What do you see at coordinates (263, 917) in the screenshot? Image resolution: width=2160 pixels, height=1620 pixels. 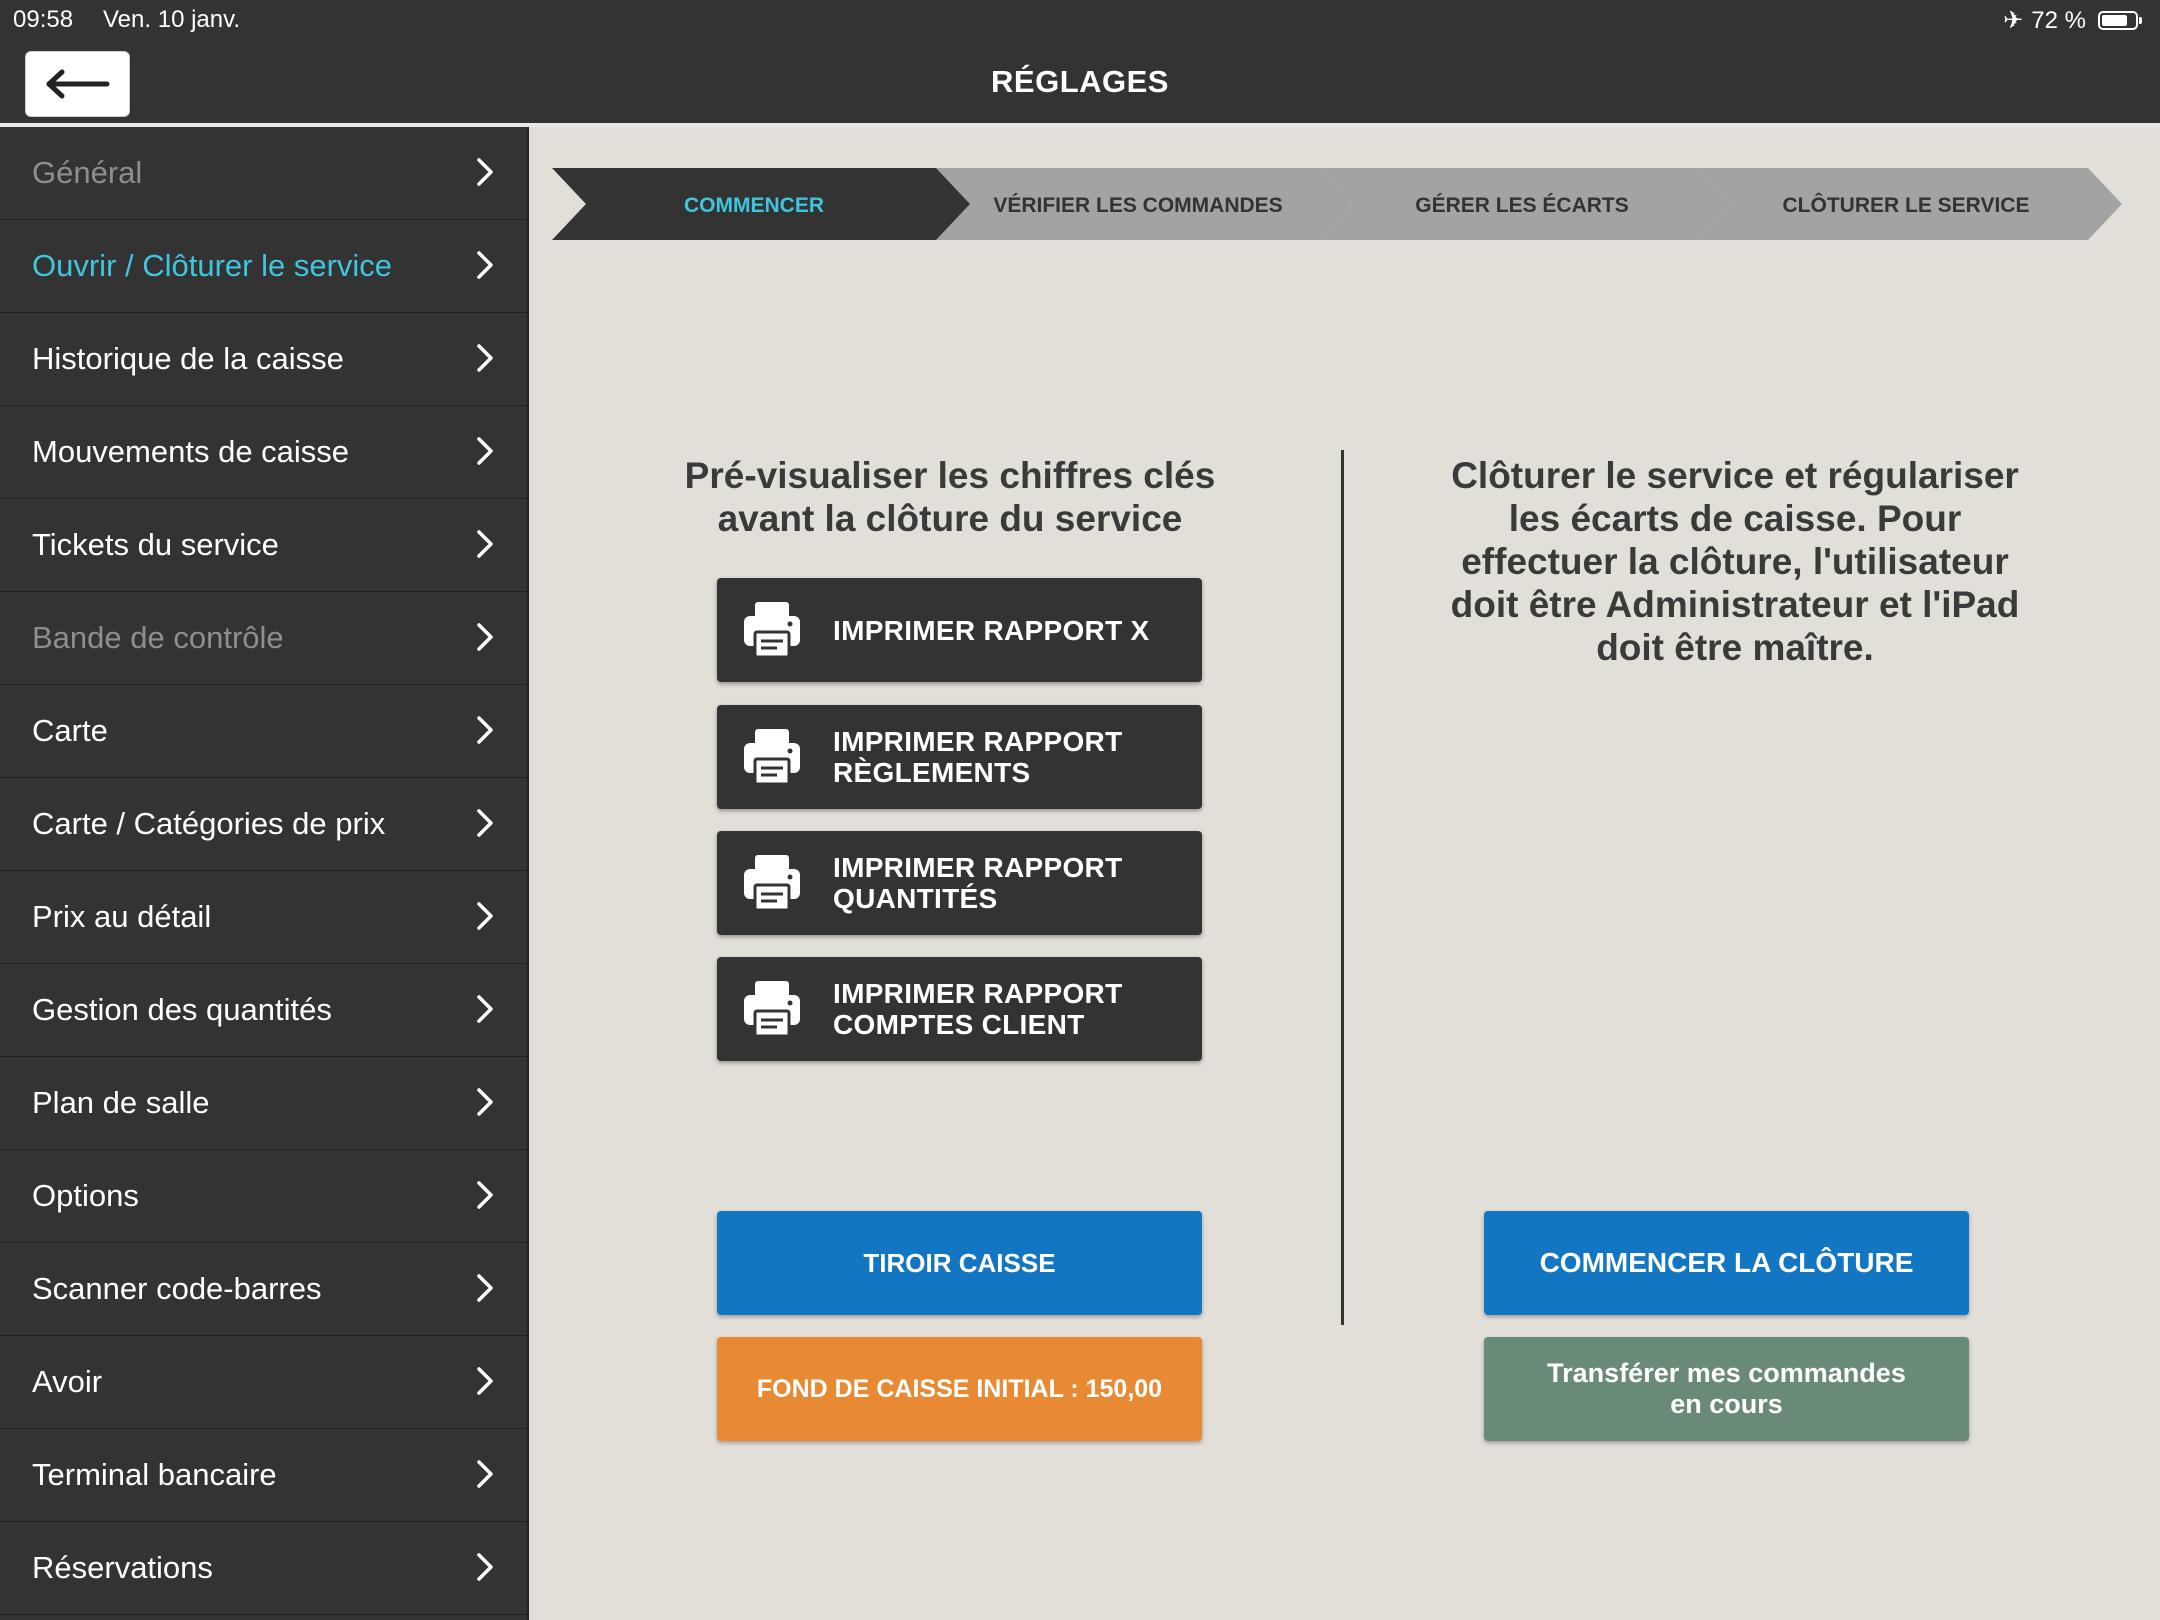 I see `sidebar-item: Prix au détail` at bounding box center [263, 917].